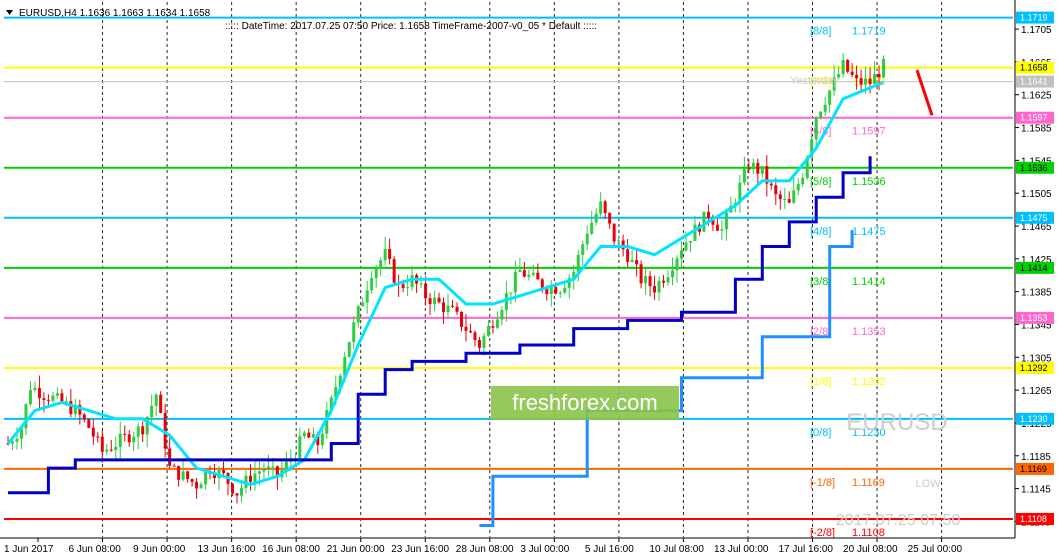 Image resolution: width=1059 pixels, height=560 pixels. What do you see at coordinates (822, 533) in the screenshot?
I see `murrey-level-label: [-2/8]` at bounding box center [822, 533].